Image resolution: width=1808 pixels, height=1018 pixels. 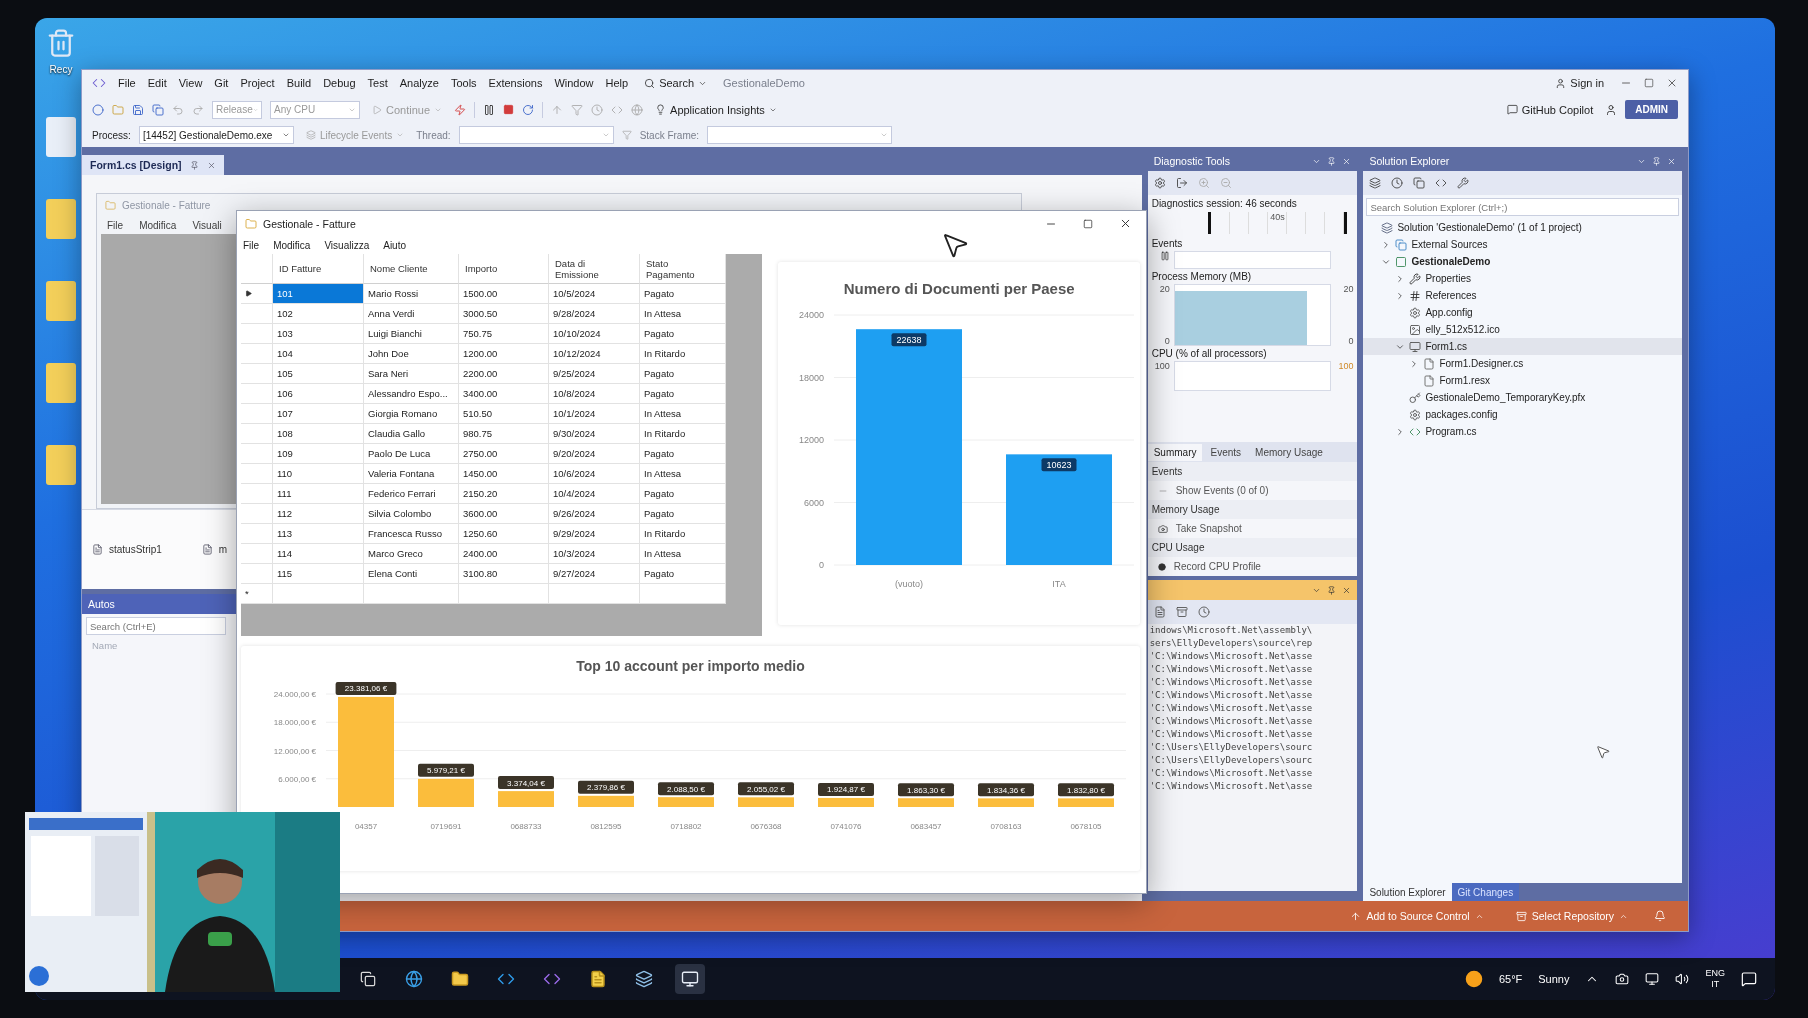 I want to click on table-cell: 10/5/2024, so click(x=594, y=294).